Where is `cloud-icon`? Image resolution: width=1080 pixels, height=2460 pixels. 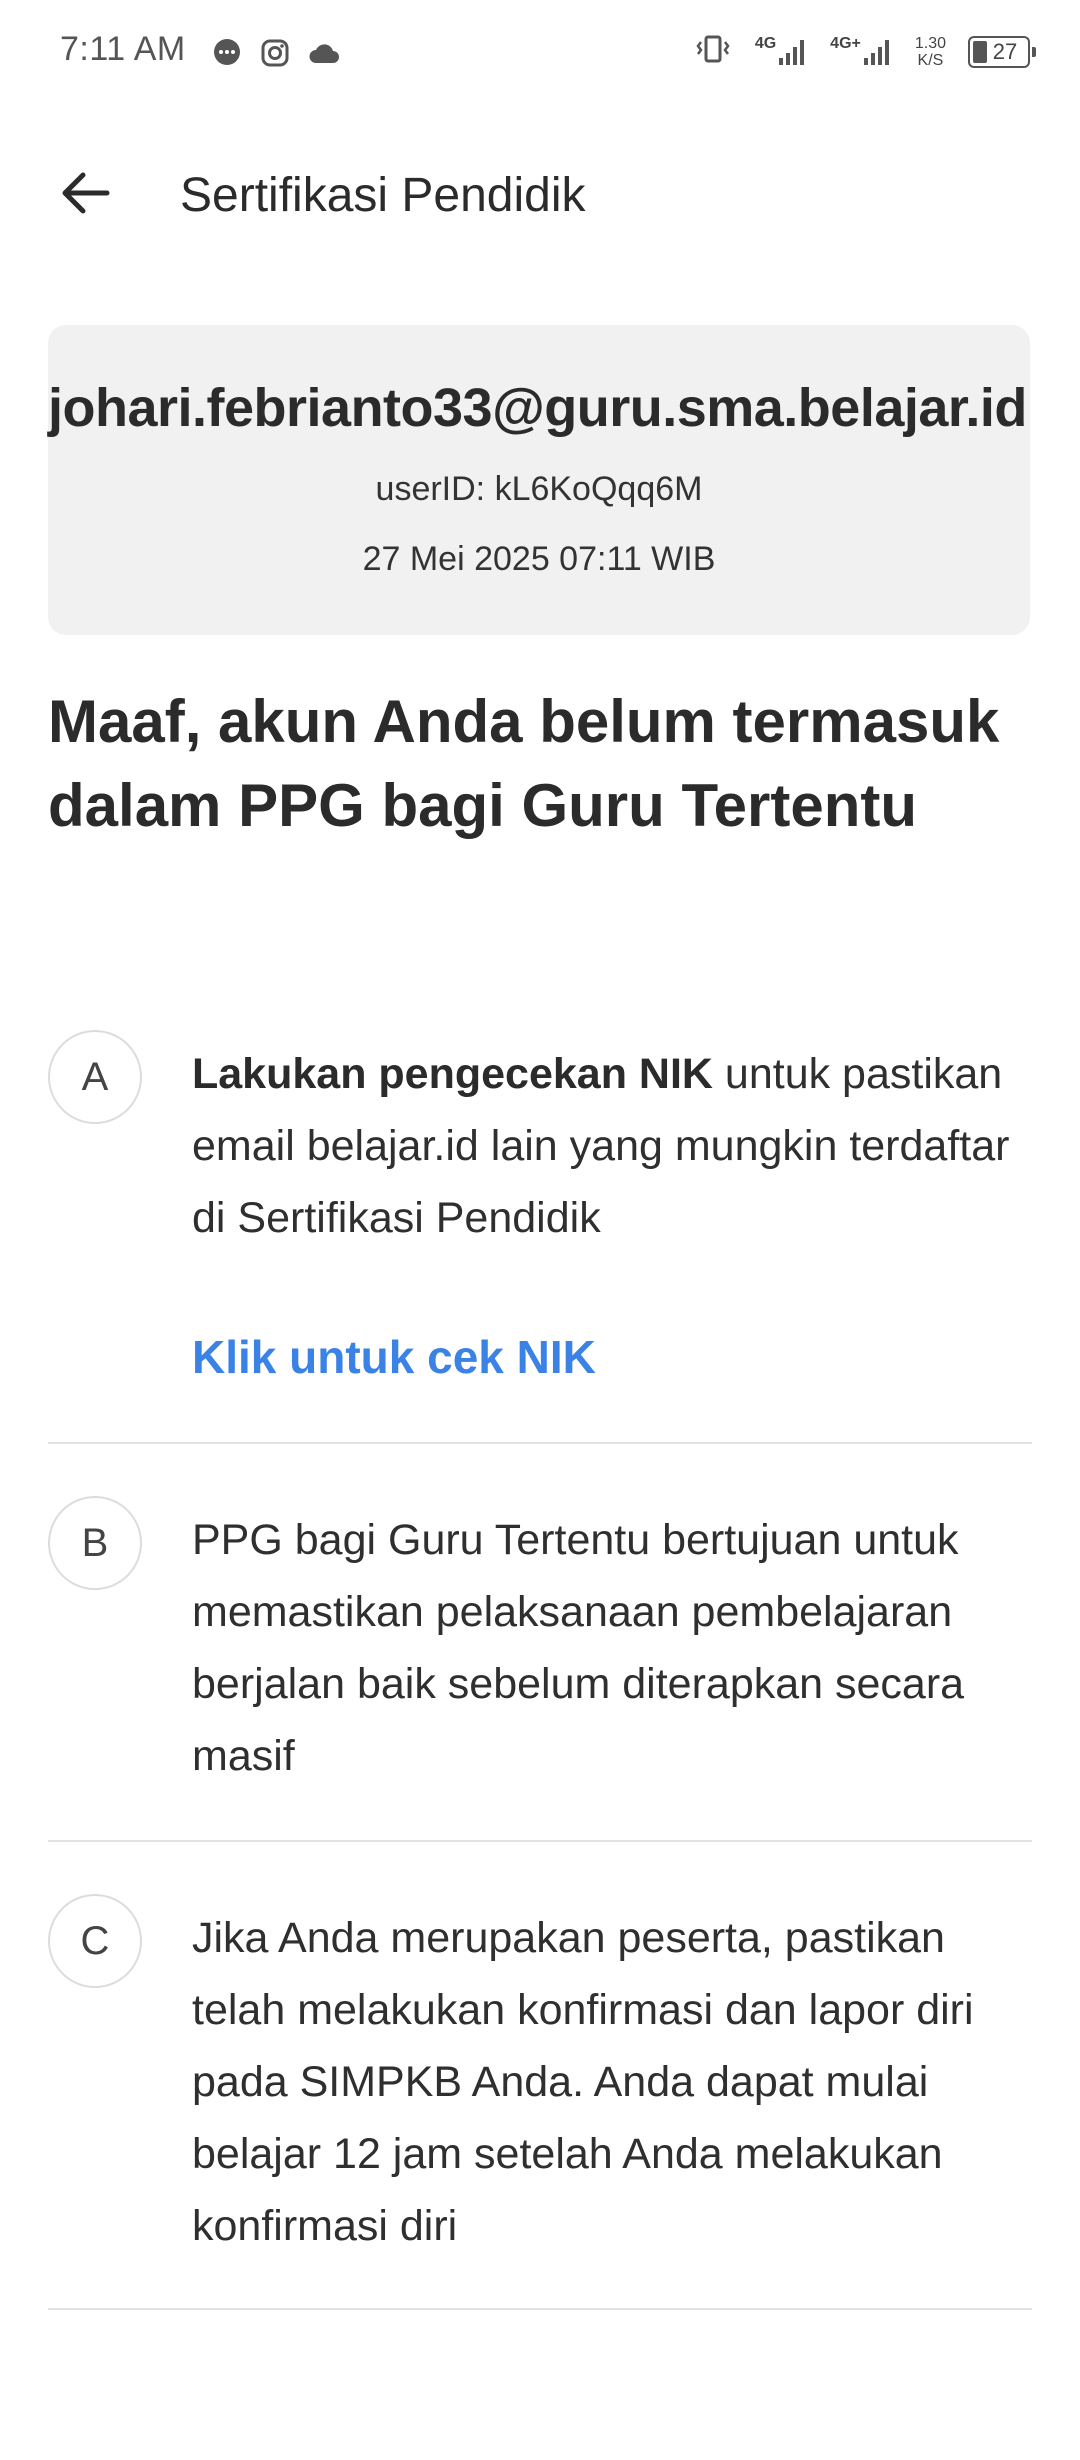 cloud-icon is located at coordinates (324, 55).